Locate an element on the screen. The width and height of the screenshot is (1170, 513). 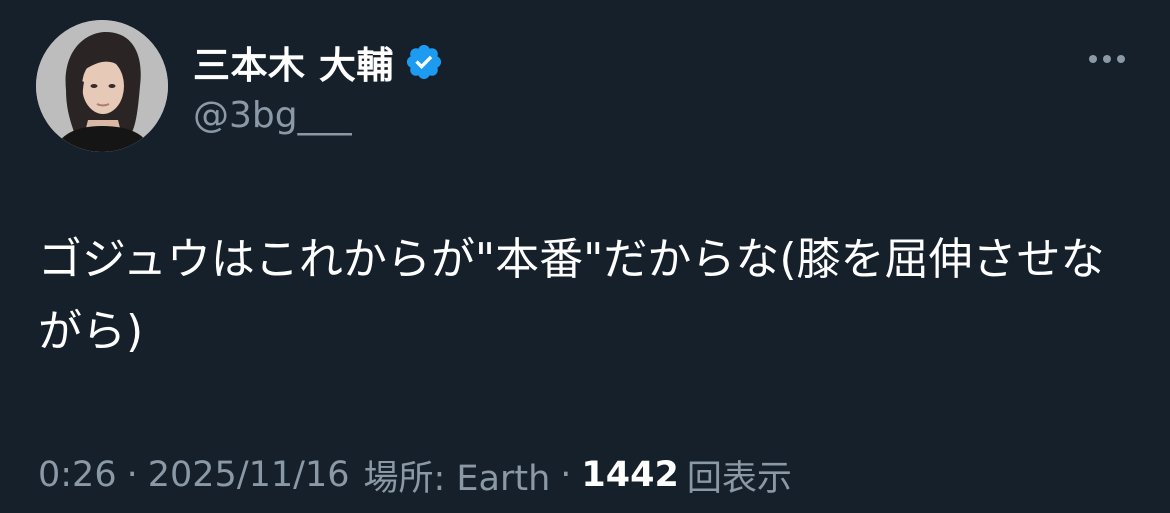
avatar is located at coordinates (102, 86).